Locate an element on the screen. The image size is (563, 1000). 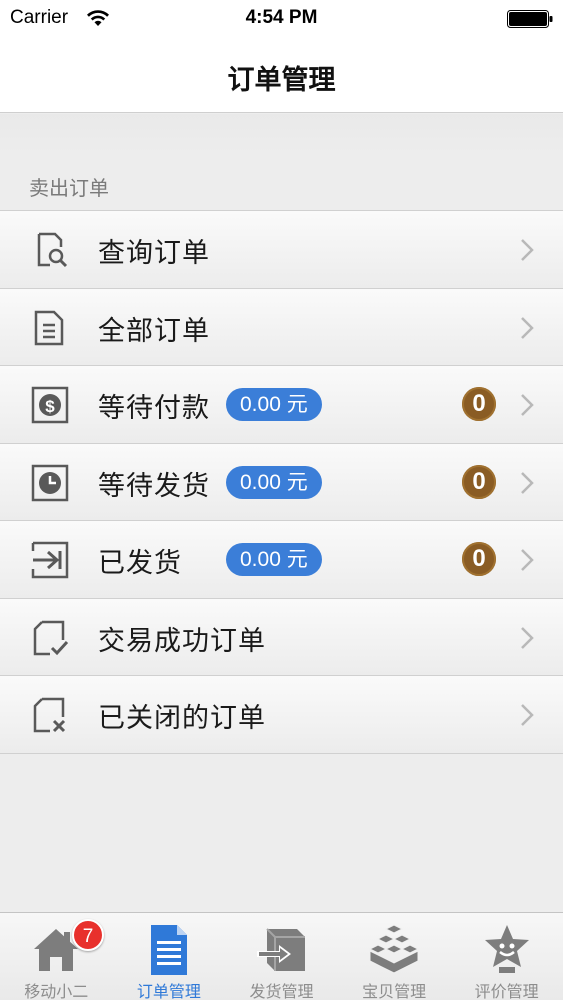
tab-bar: 7 移动小二 订单管理 发货管理 宝贝管理 评价管理 is located at coordinates (281, 956).